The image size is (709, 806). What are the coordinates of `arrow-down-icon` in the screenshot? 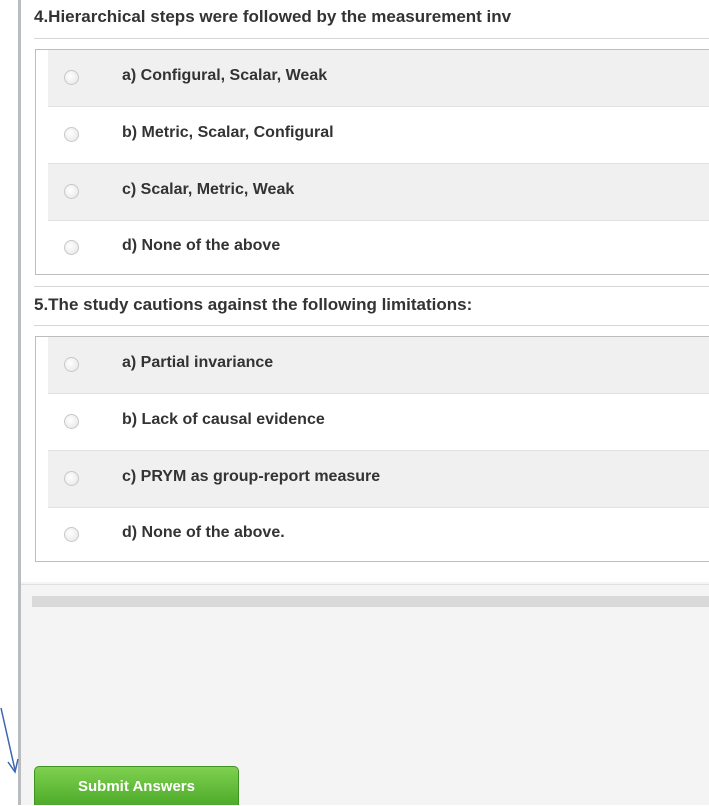 It's located at (9, 740).